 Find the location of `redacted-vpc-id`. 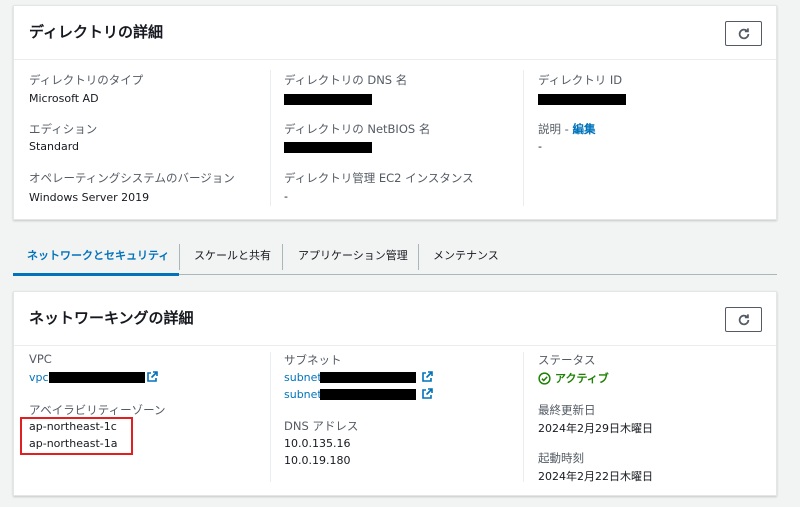

redacted-vpc-id is located at coordinates (97, 377).